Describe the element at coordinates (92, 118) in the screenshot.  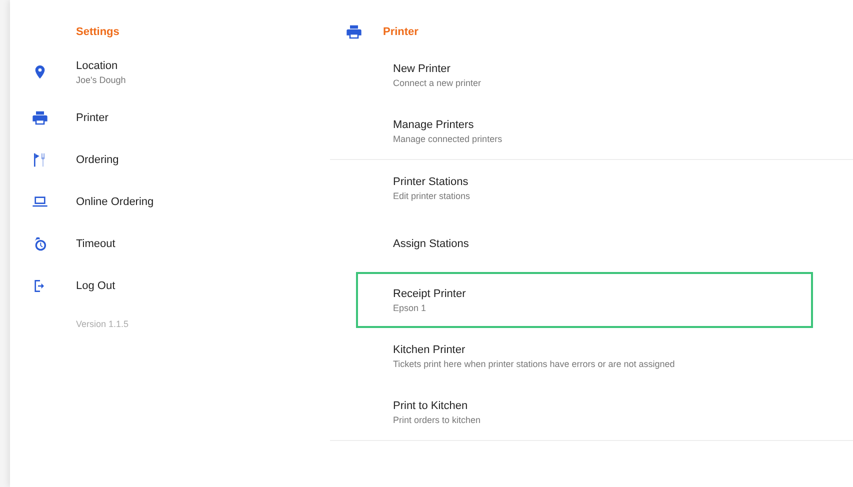
I see `menu-item-label: Printer` at that location.